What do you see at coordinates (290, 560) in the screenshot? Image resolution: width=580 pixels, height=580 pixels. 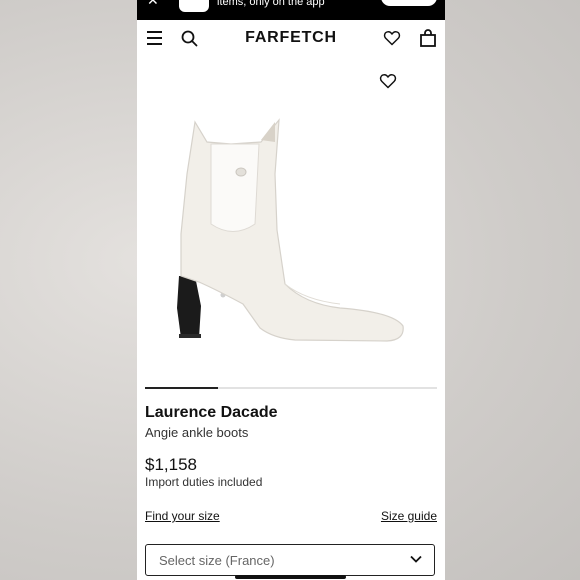 I see `size-select-dropdown: Select size (France)` at bounding box center [290, 560].